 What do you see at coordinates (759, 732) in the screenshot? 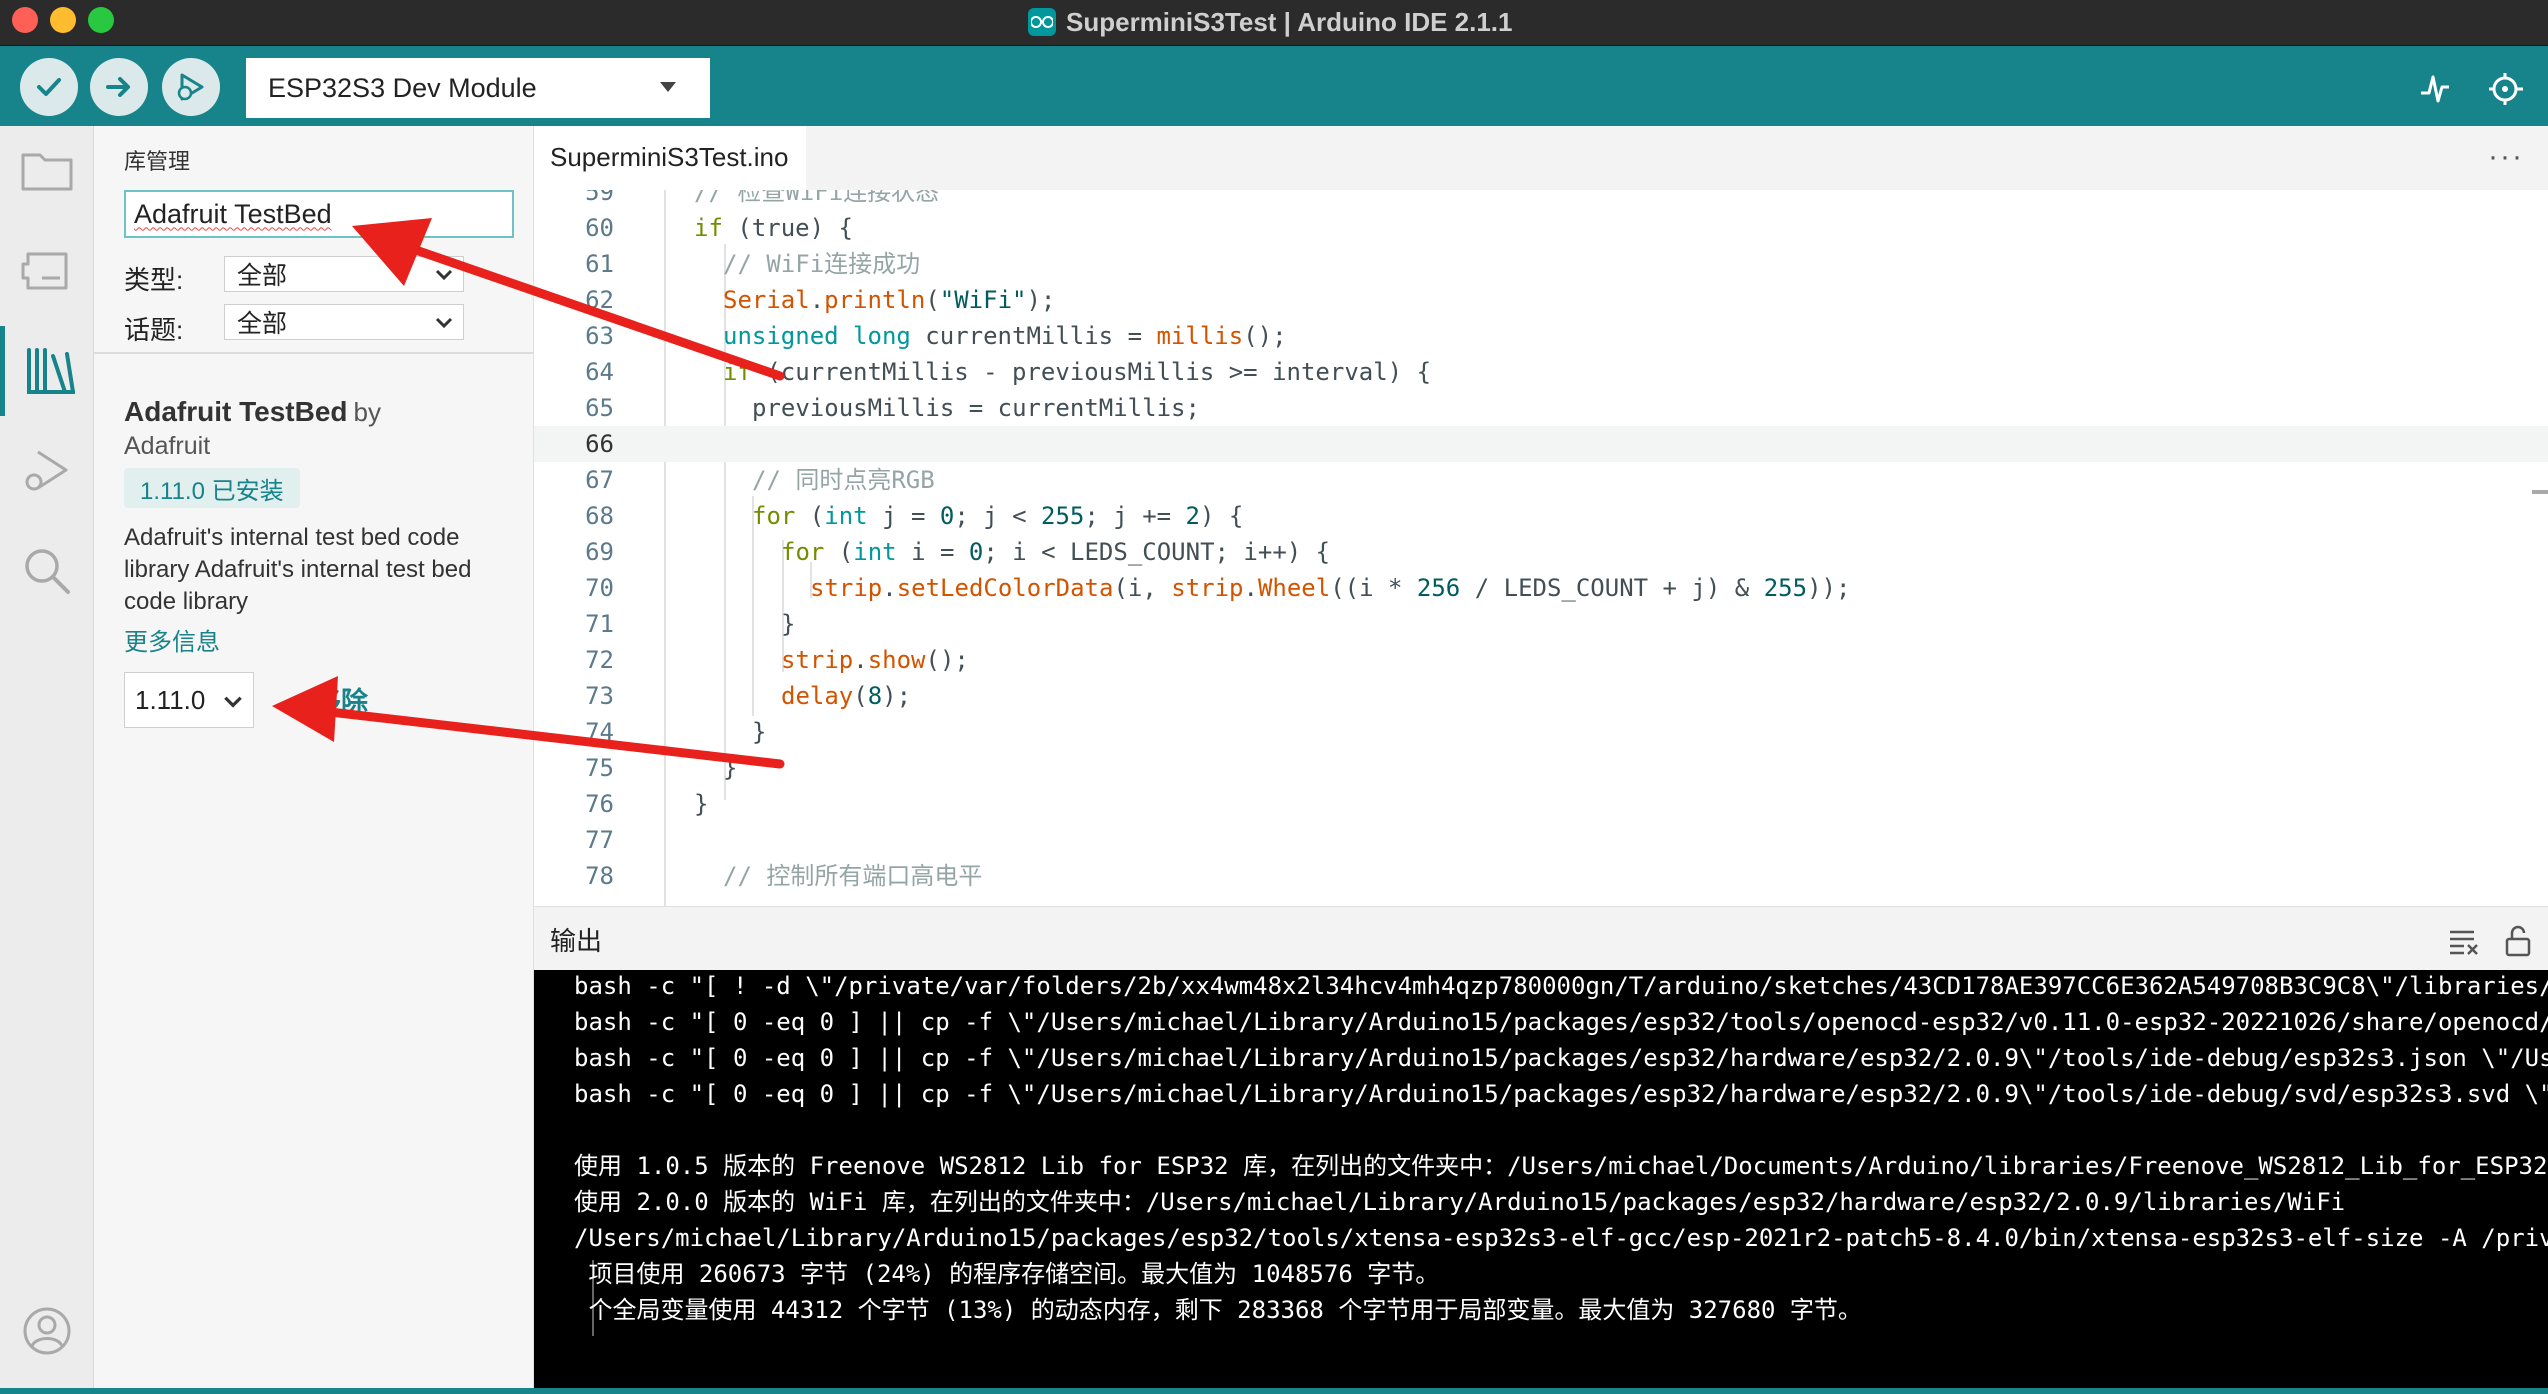
I see `code-text: }` at bounding box center [759, 732].